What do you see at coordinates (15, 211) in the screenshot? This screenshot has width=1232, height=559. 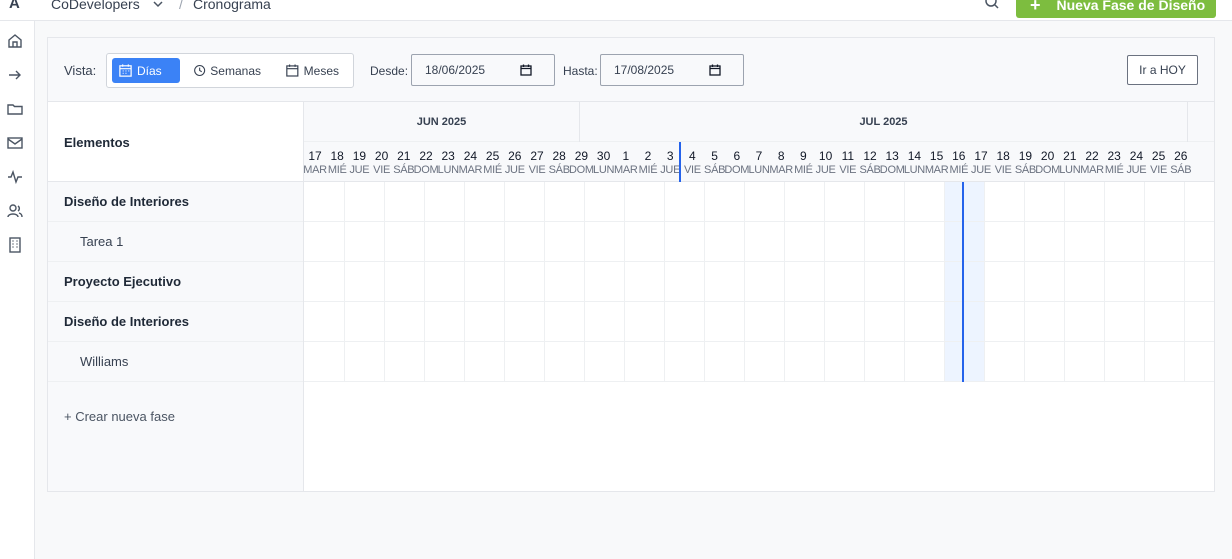 I see `users-icon` at bounding box center [15, 211].